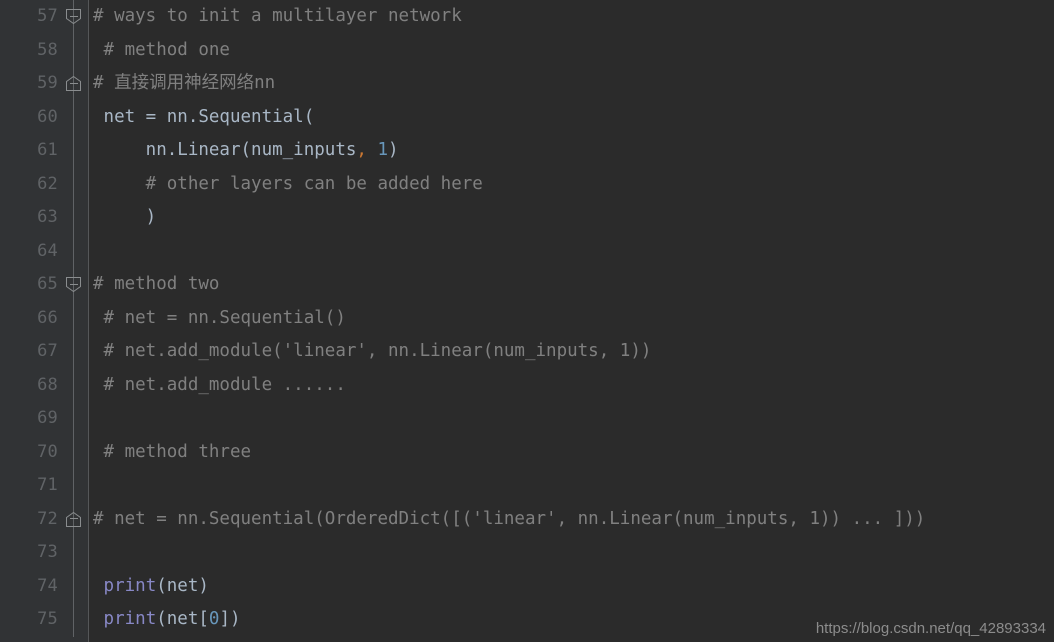 Image resolution: width=1054 pixels, height=642 pixels. Describe the element at coordinates (47, 384) in the screenshot. I see `line-number: 68` at that location.